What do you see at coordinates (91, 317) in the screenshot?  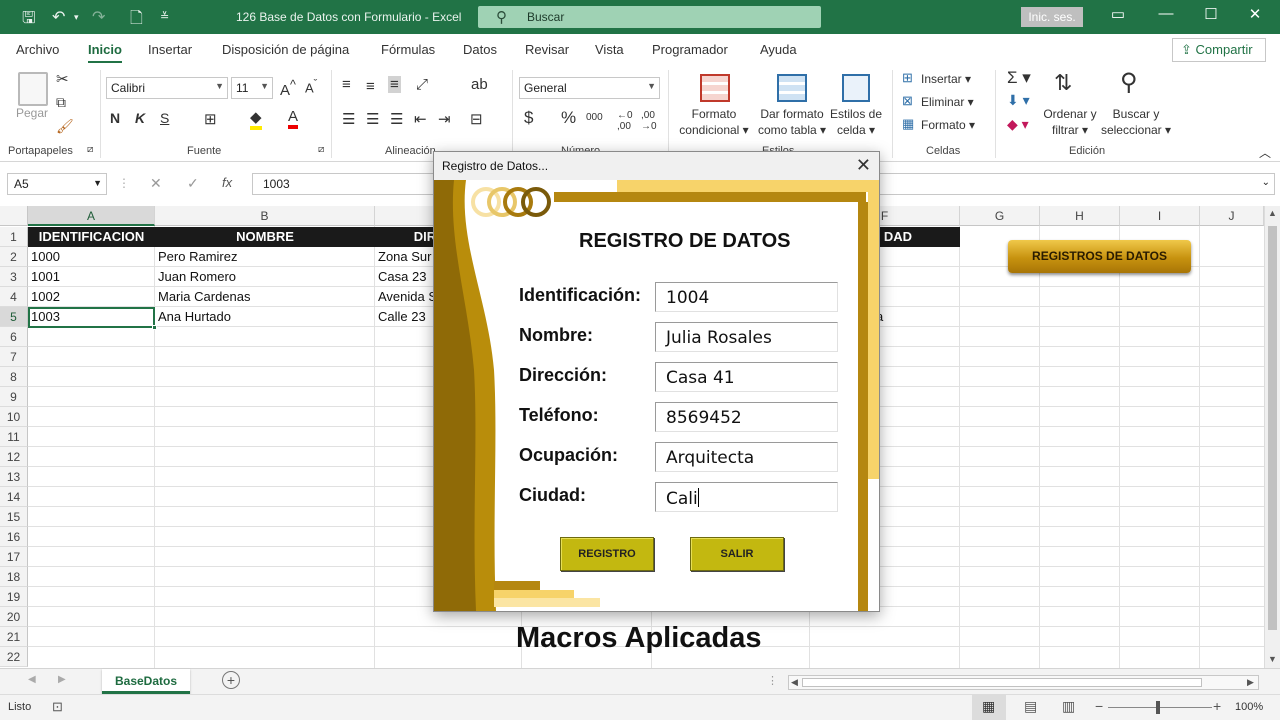 I see `active-cell-selection` at bounding box center [91, 317].